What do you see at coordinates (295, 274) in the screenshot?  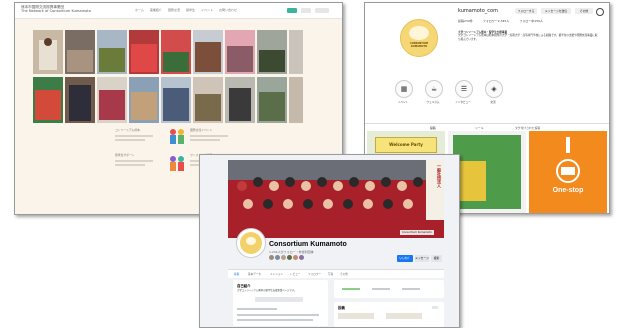 I see `tab-reviews: レビュー` at bounding box center [295, 274].